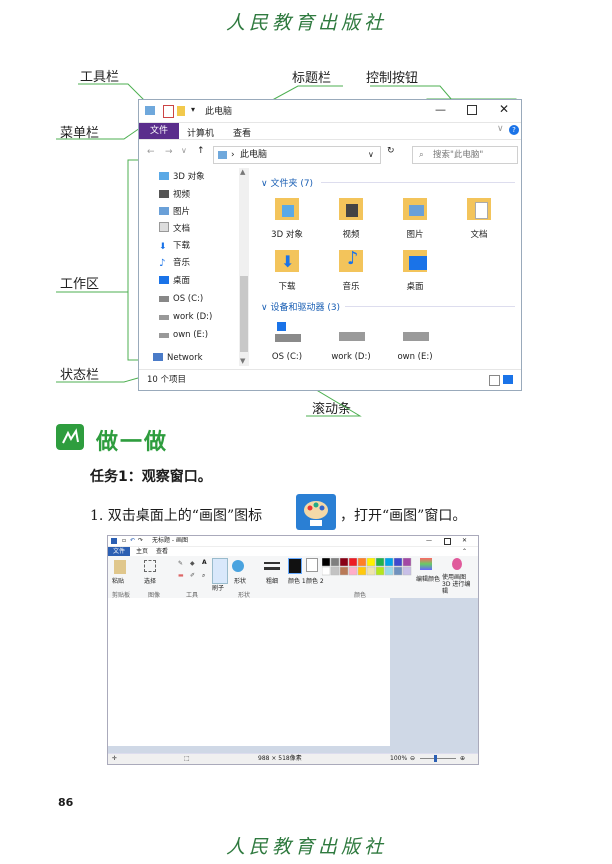 This screenshot has height=864, width=612. What do you see at coordinates (150, 566) in the screenshot?
I see `select-icon` at bounding box center [150, 566].